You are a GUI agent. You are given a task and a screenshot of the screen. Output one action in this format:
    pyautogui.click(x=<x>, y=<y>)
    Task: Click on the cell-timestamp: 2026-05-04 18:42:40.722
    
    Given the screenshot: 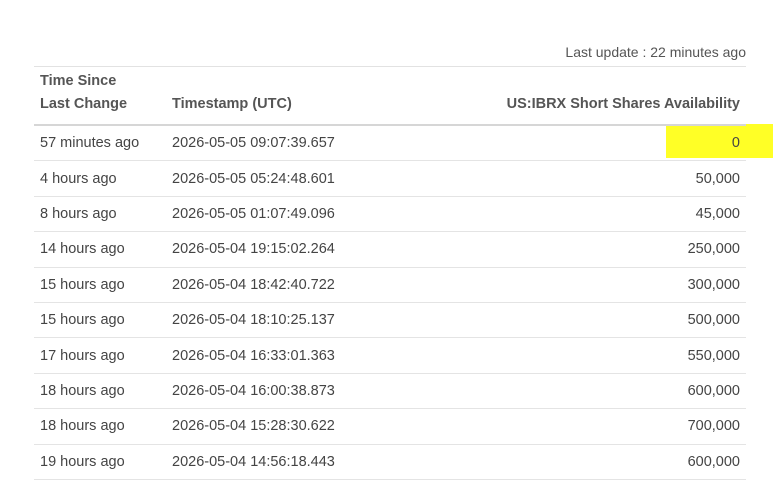 What is the action you would take?
    pyautogui.click(x=253, y=284)
    